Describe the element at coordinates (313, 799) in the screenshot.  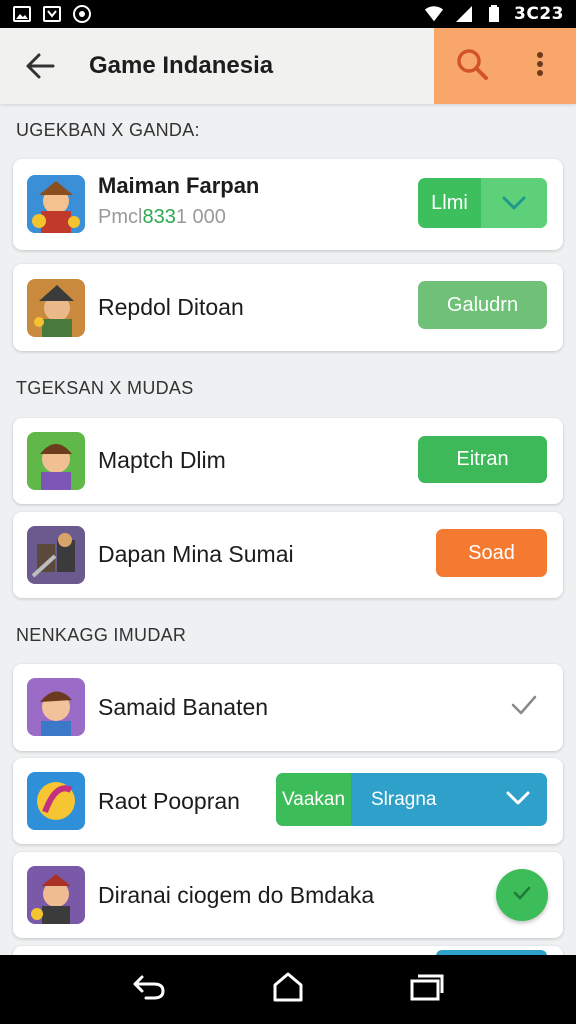
I see `split-left-button: Vaakan` at that location.